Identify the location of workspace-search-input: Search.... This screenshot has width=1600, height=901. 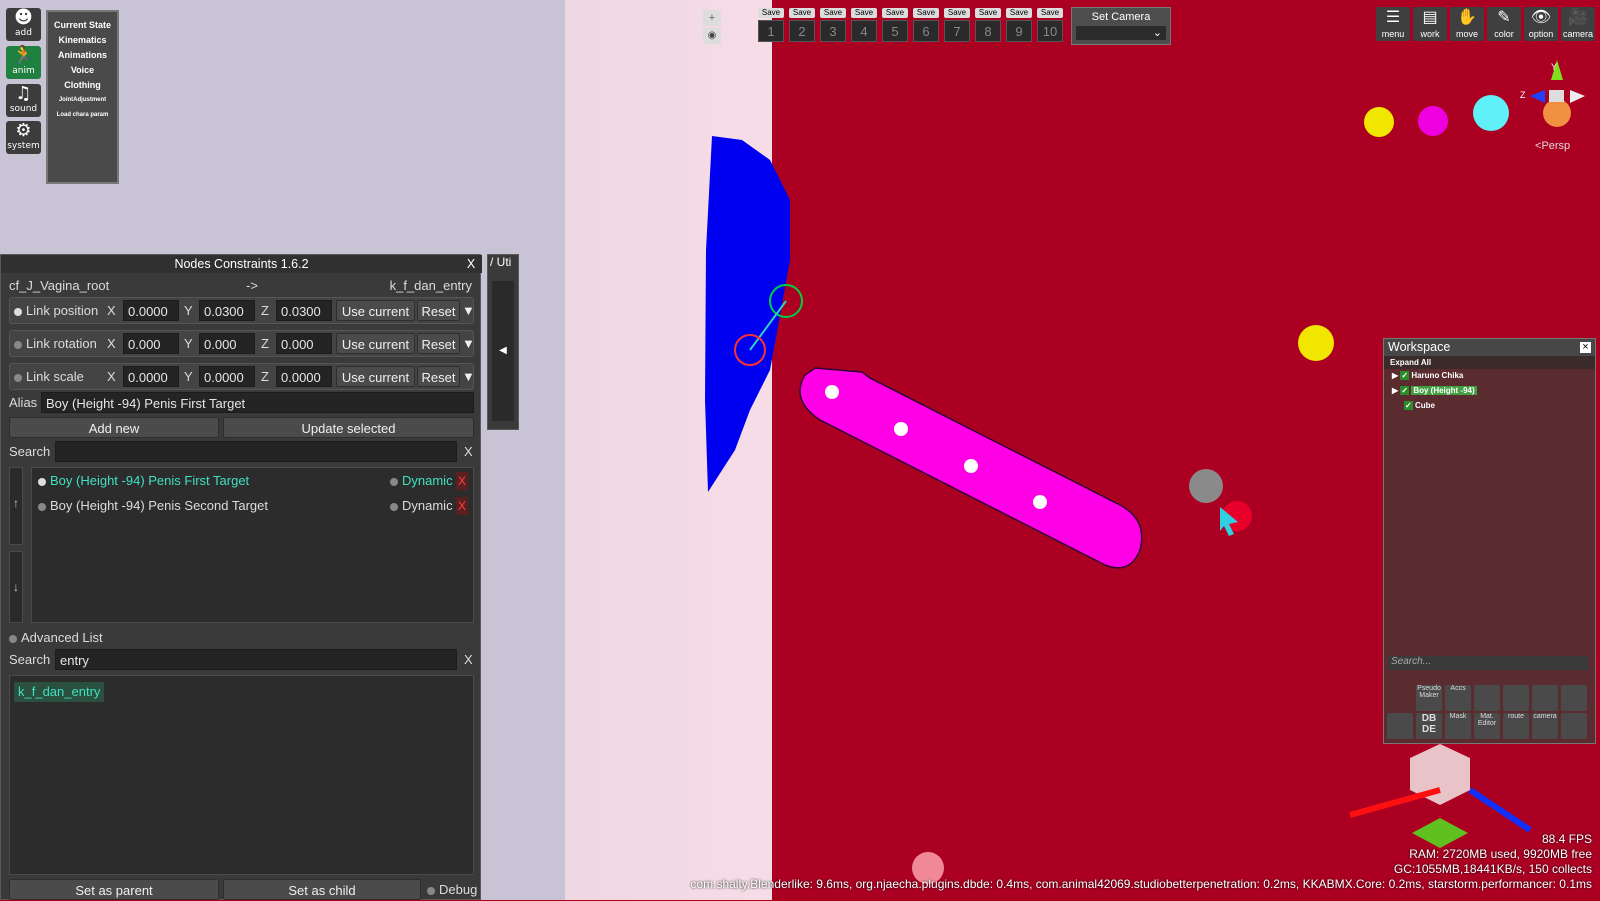
(1488, 663).